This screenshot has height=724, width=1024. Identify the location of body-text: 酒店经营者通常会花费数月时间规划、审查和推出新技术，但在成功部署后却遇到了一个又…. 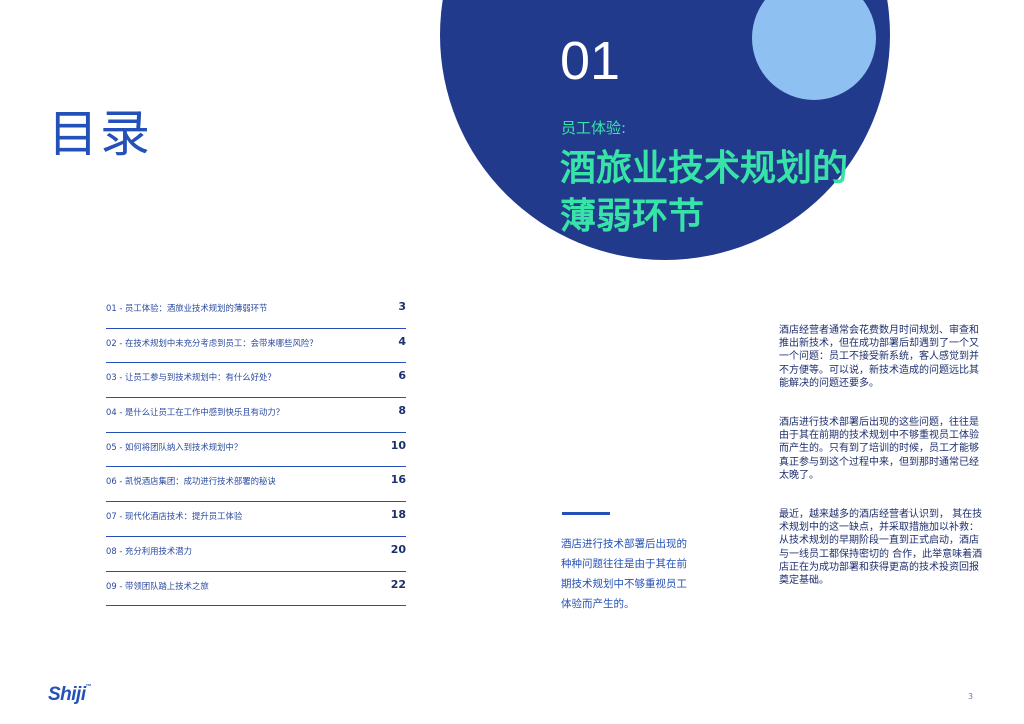
(881, 468).